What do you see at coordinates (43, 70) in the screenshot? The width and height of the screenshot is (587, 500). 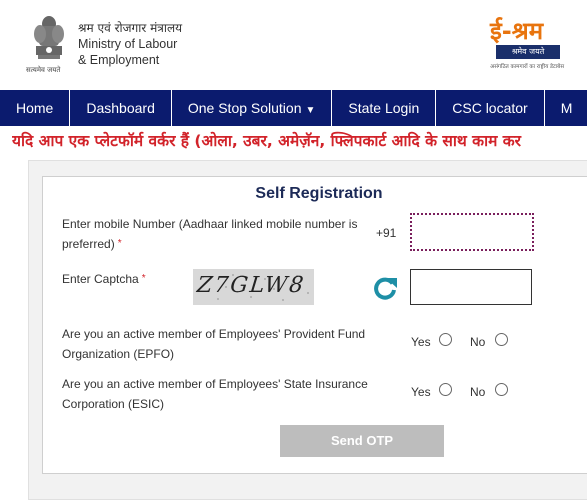 I see `emblem-motto: सत्यमेव जयते` at bounding box center [43, 70].